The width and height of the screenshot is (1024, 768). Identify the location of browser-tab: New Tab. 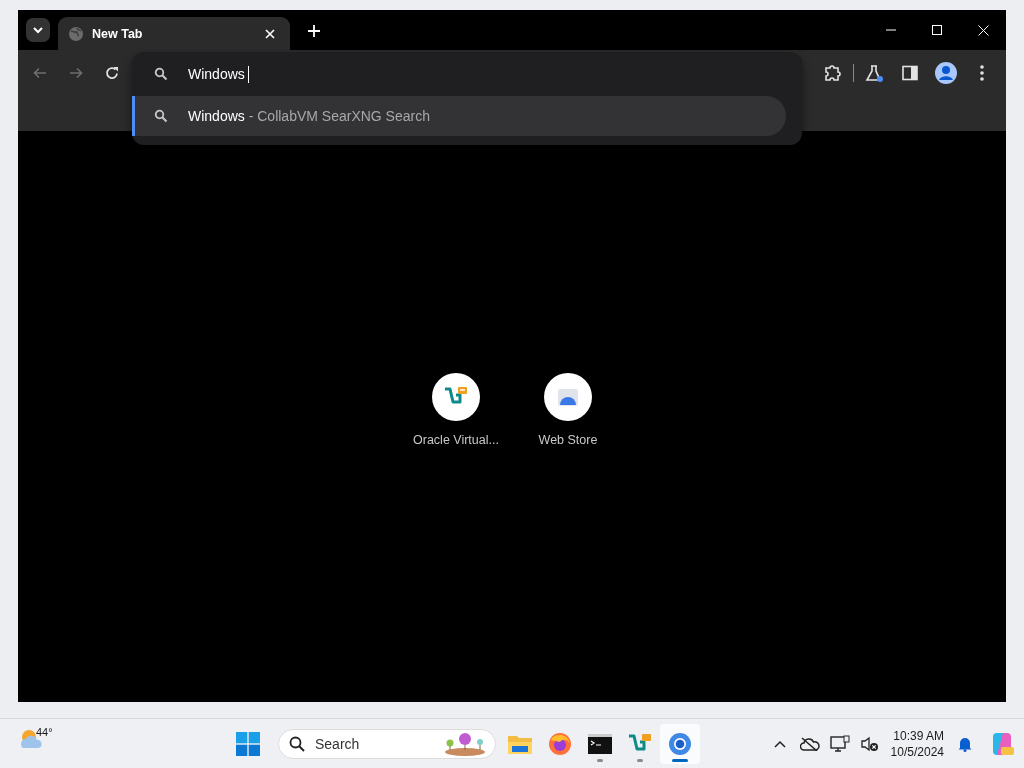
(174, 33).